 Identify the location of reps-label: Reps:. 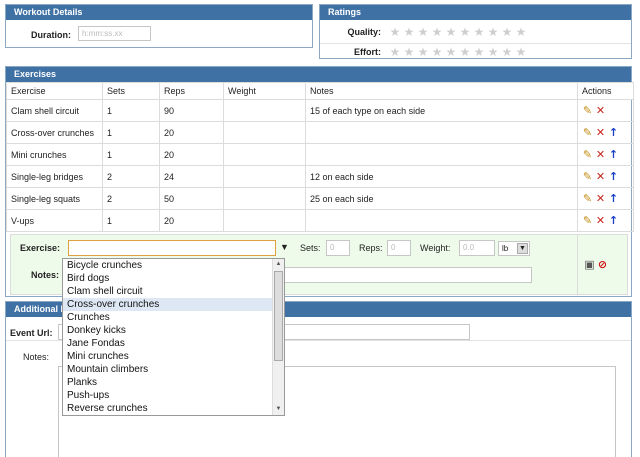
(371, 248).